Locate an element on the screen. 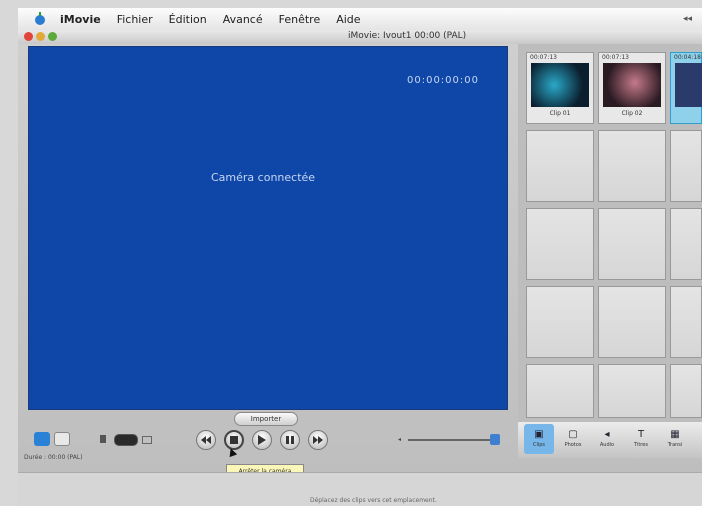  stop-icon is located at coordinates (234, 440).